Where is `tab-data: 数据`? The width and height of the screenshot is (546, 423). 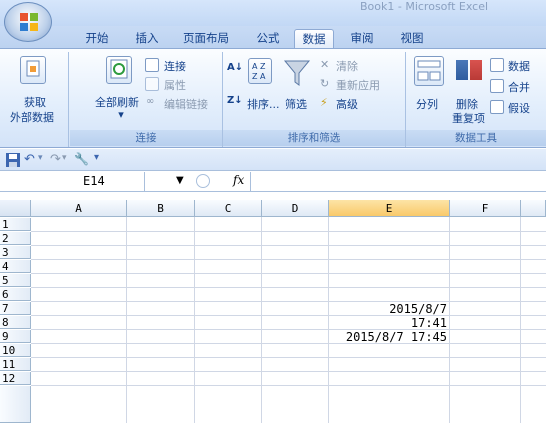
tab-data: 数据 is located at coordinates (314, 38).